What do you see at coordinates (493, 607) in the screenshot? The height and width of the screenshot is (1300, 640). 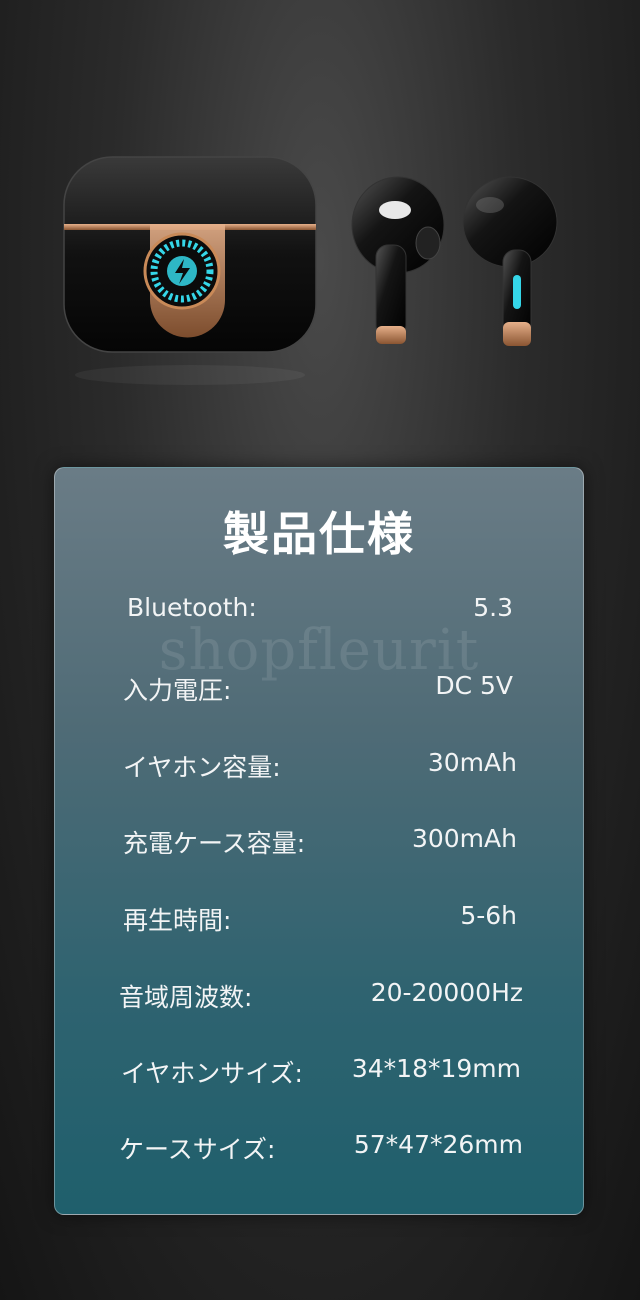 I see `spec-value: 5.3` at bounding box center [493, 607].